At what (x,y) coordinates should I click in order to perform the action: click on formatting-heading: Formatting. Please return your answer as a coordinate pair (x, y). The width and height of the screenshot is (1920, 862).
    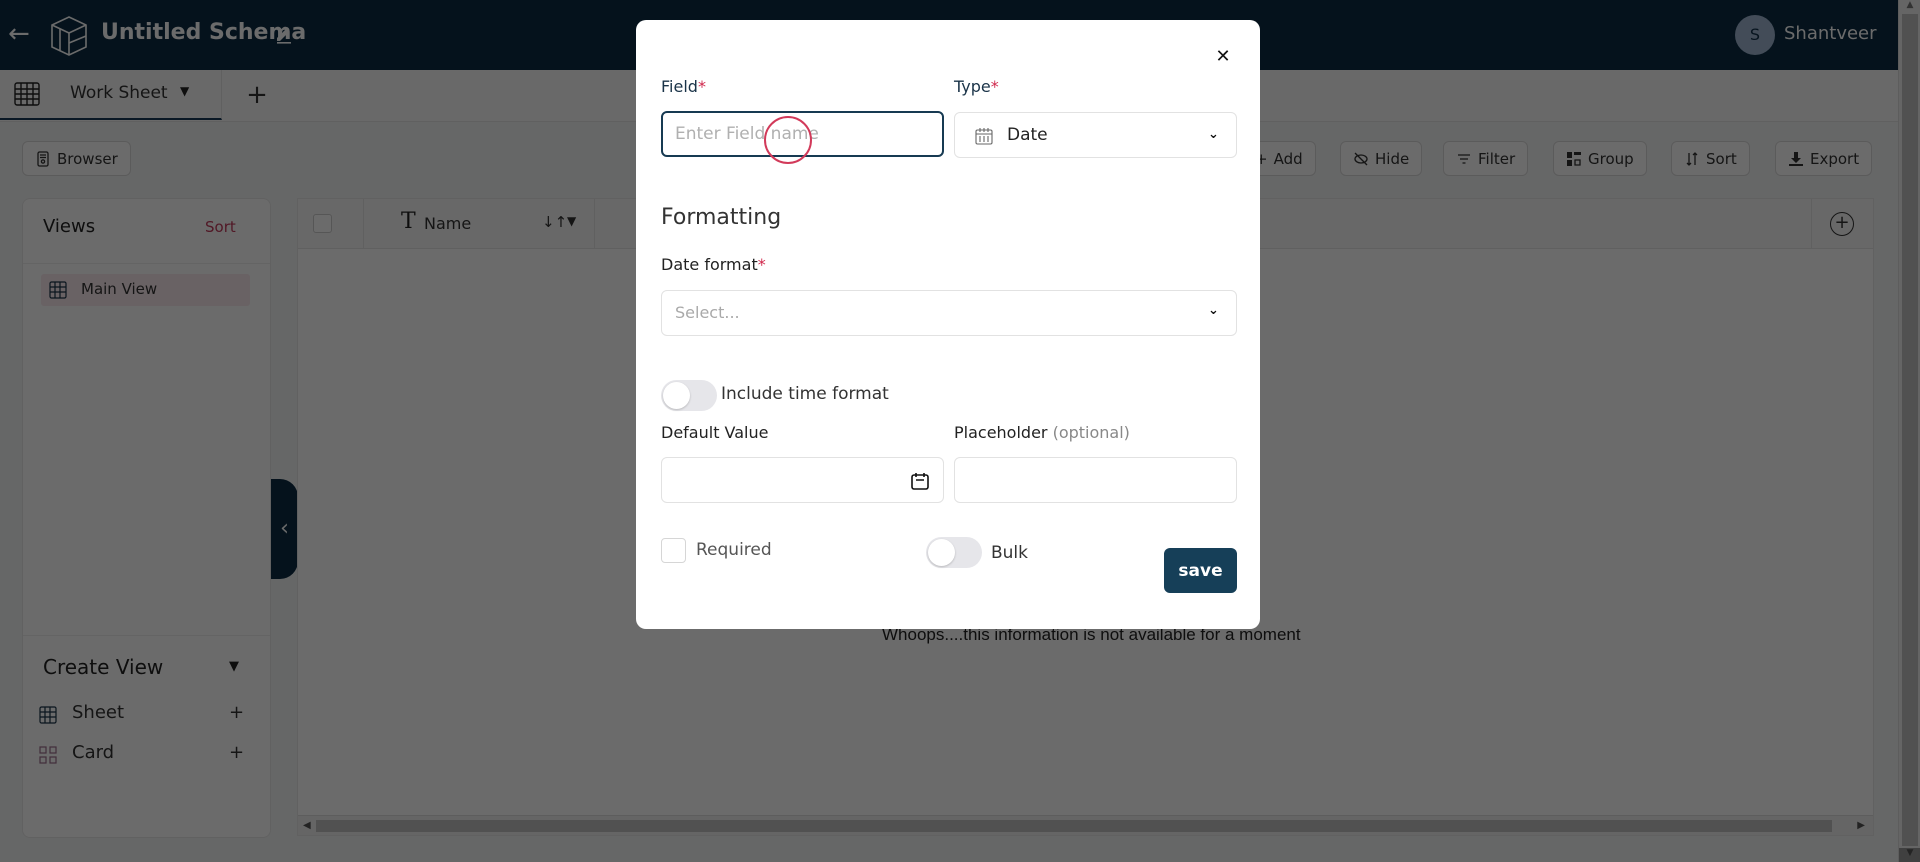
    Looking at the image, I should click on (721, 217).